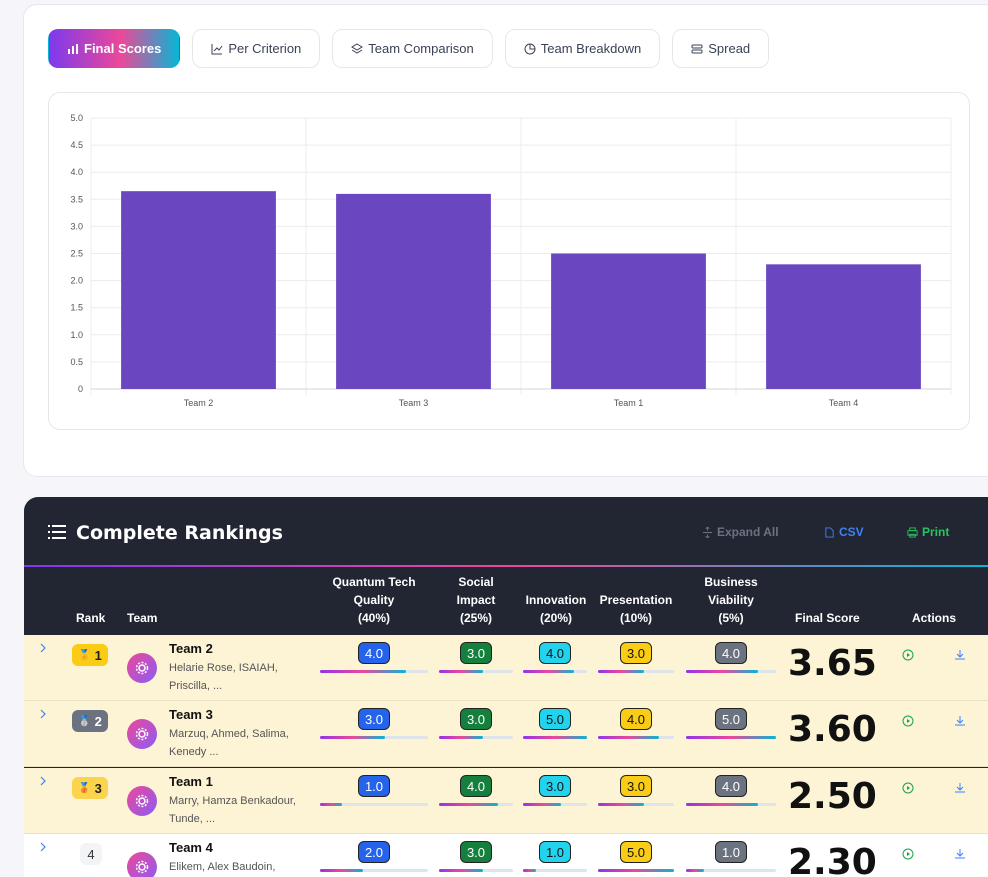 The height and width of the screenshot is (877, 988). I want to click on file-icon, so click(829, 532).